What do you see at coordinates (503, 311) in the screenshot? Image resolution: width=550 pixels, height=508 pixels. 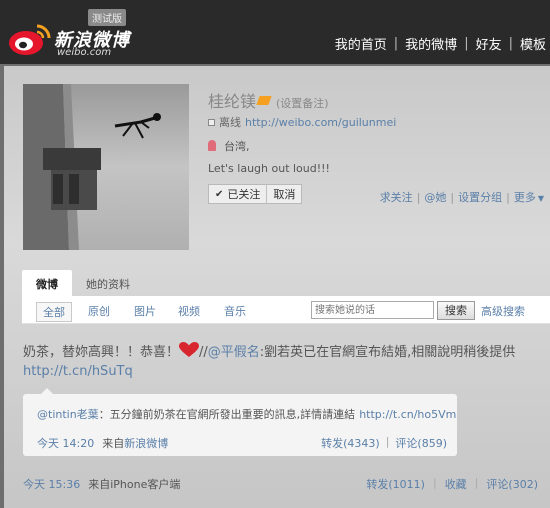 I see `advanced-search-link: 高级搜索` at bounding box center [503, 311].